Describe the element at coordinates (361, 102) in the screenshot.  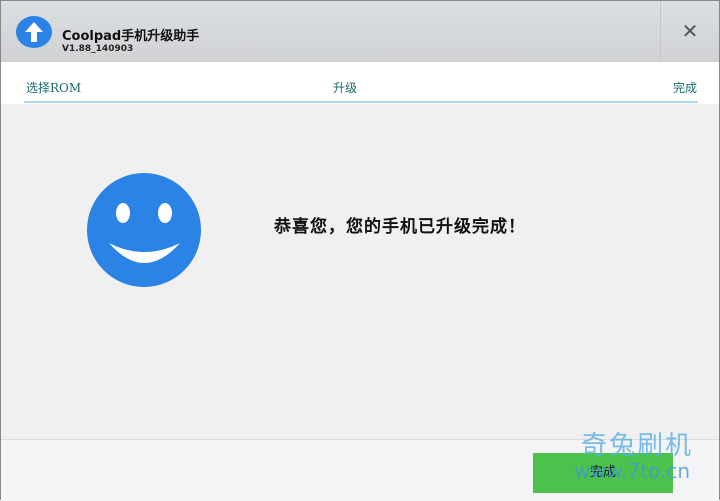
I see `progress-line` at that location.